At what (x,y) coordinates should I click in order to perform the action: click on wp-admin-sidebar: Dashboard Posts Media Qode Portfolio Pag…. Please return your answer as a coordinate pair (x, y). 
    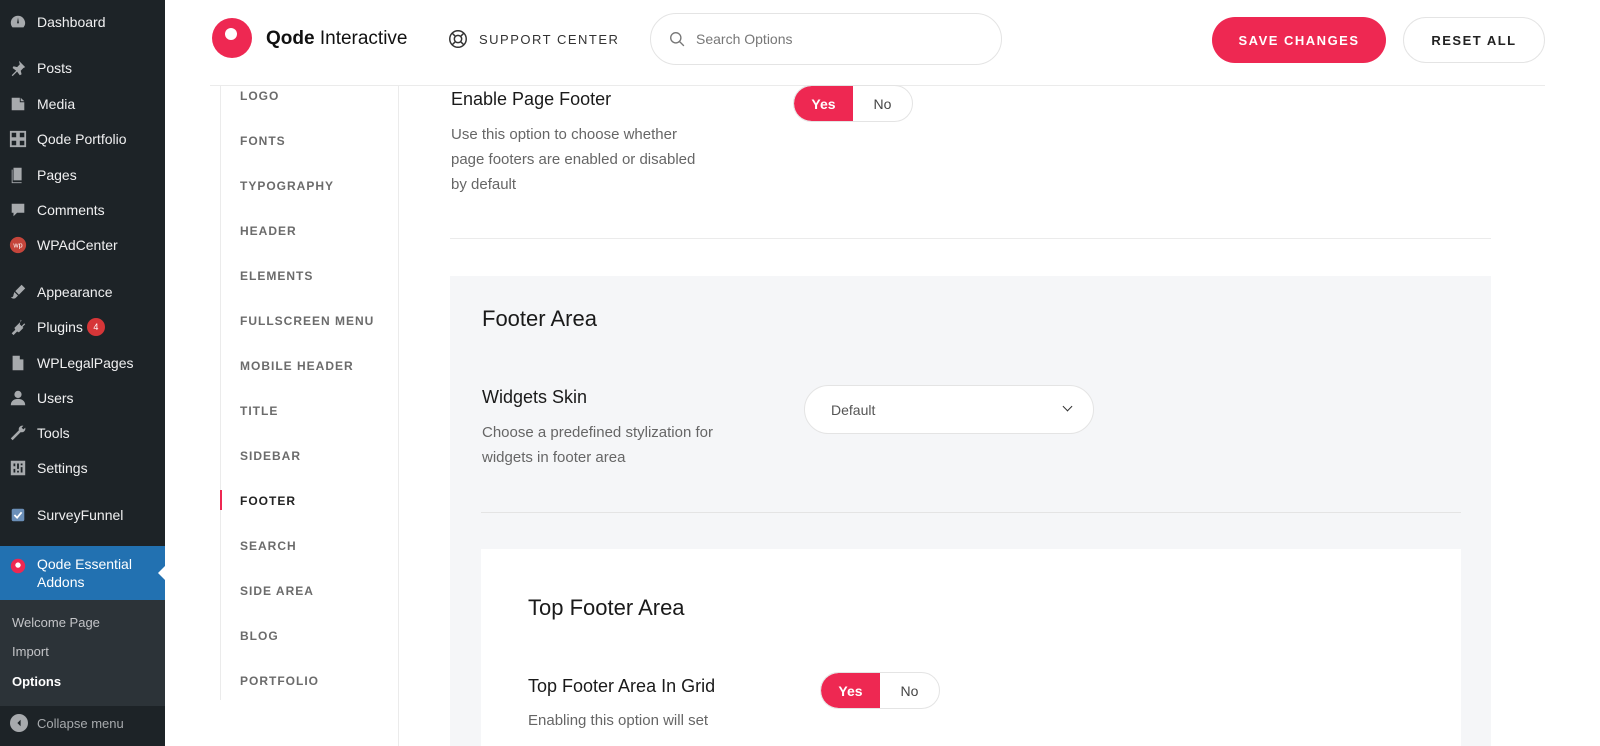
    Looking at the image, I should click on (83, 373).